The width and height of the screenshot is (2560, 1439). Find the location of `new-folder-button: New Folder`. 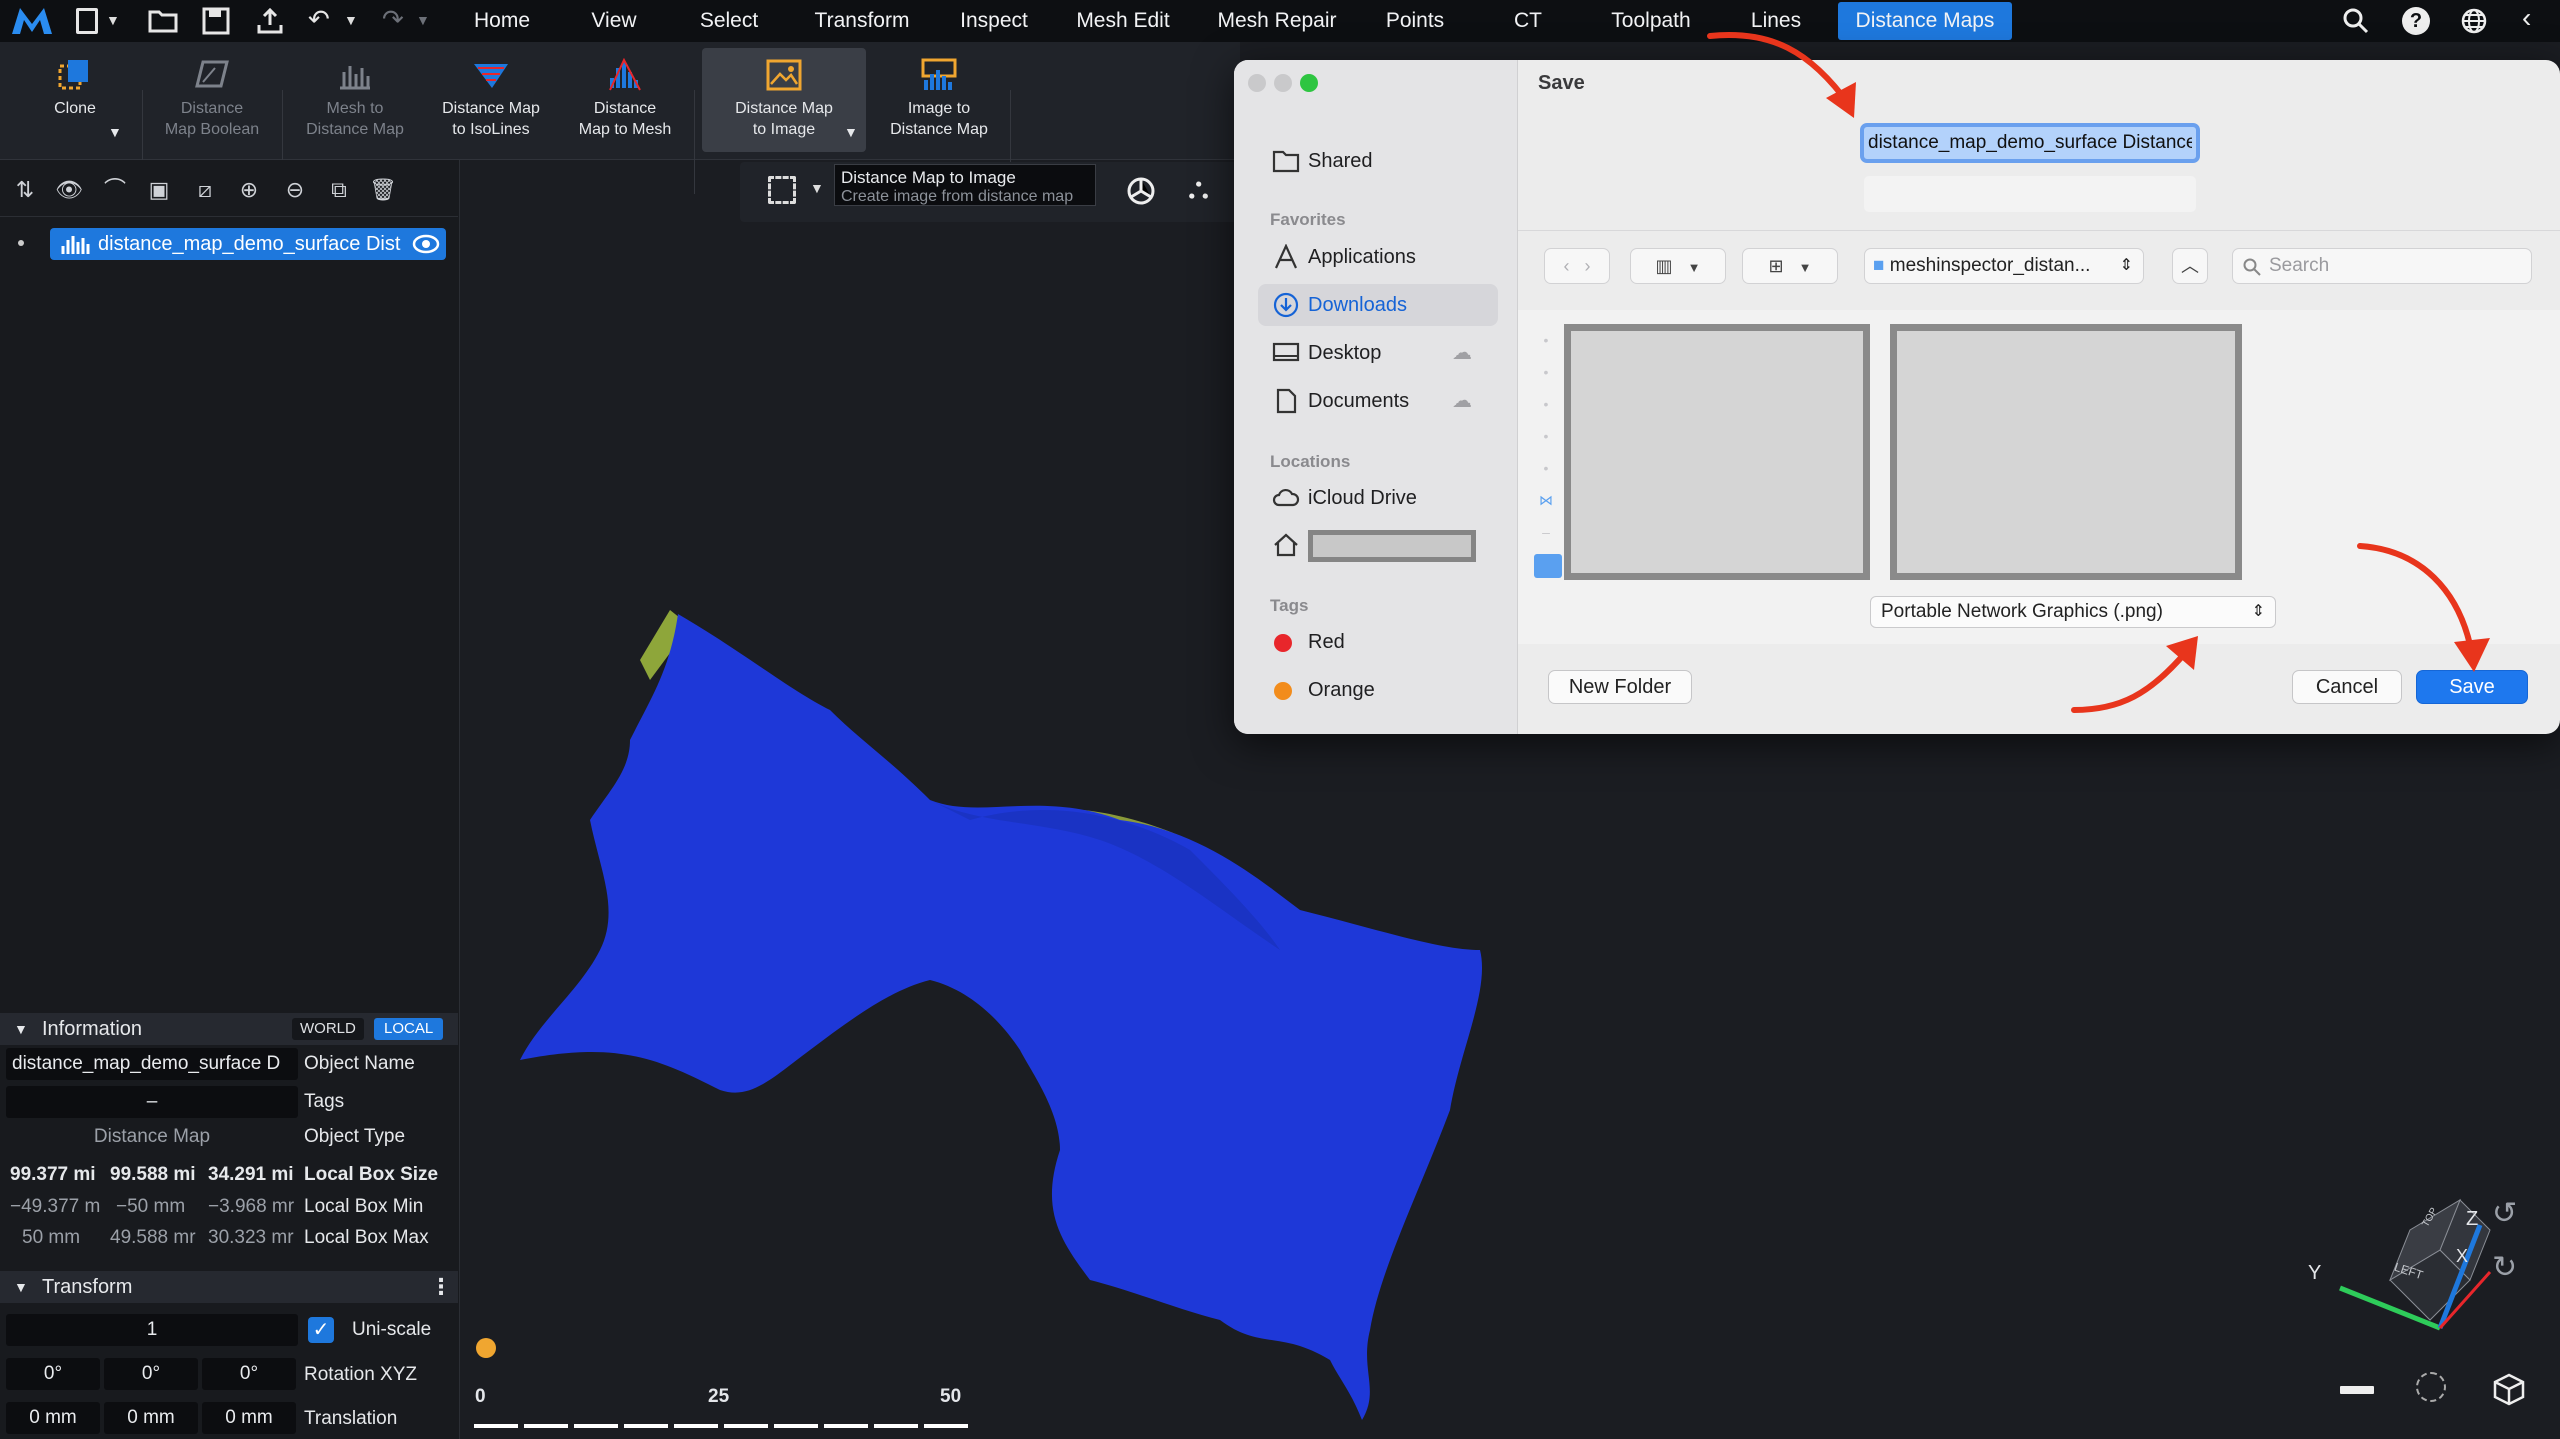

new-folder-button: New Folder is located at coordinates (1620, 687).